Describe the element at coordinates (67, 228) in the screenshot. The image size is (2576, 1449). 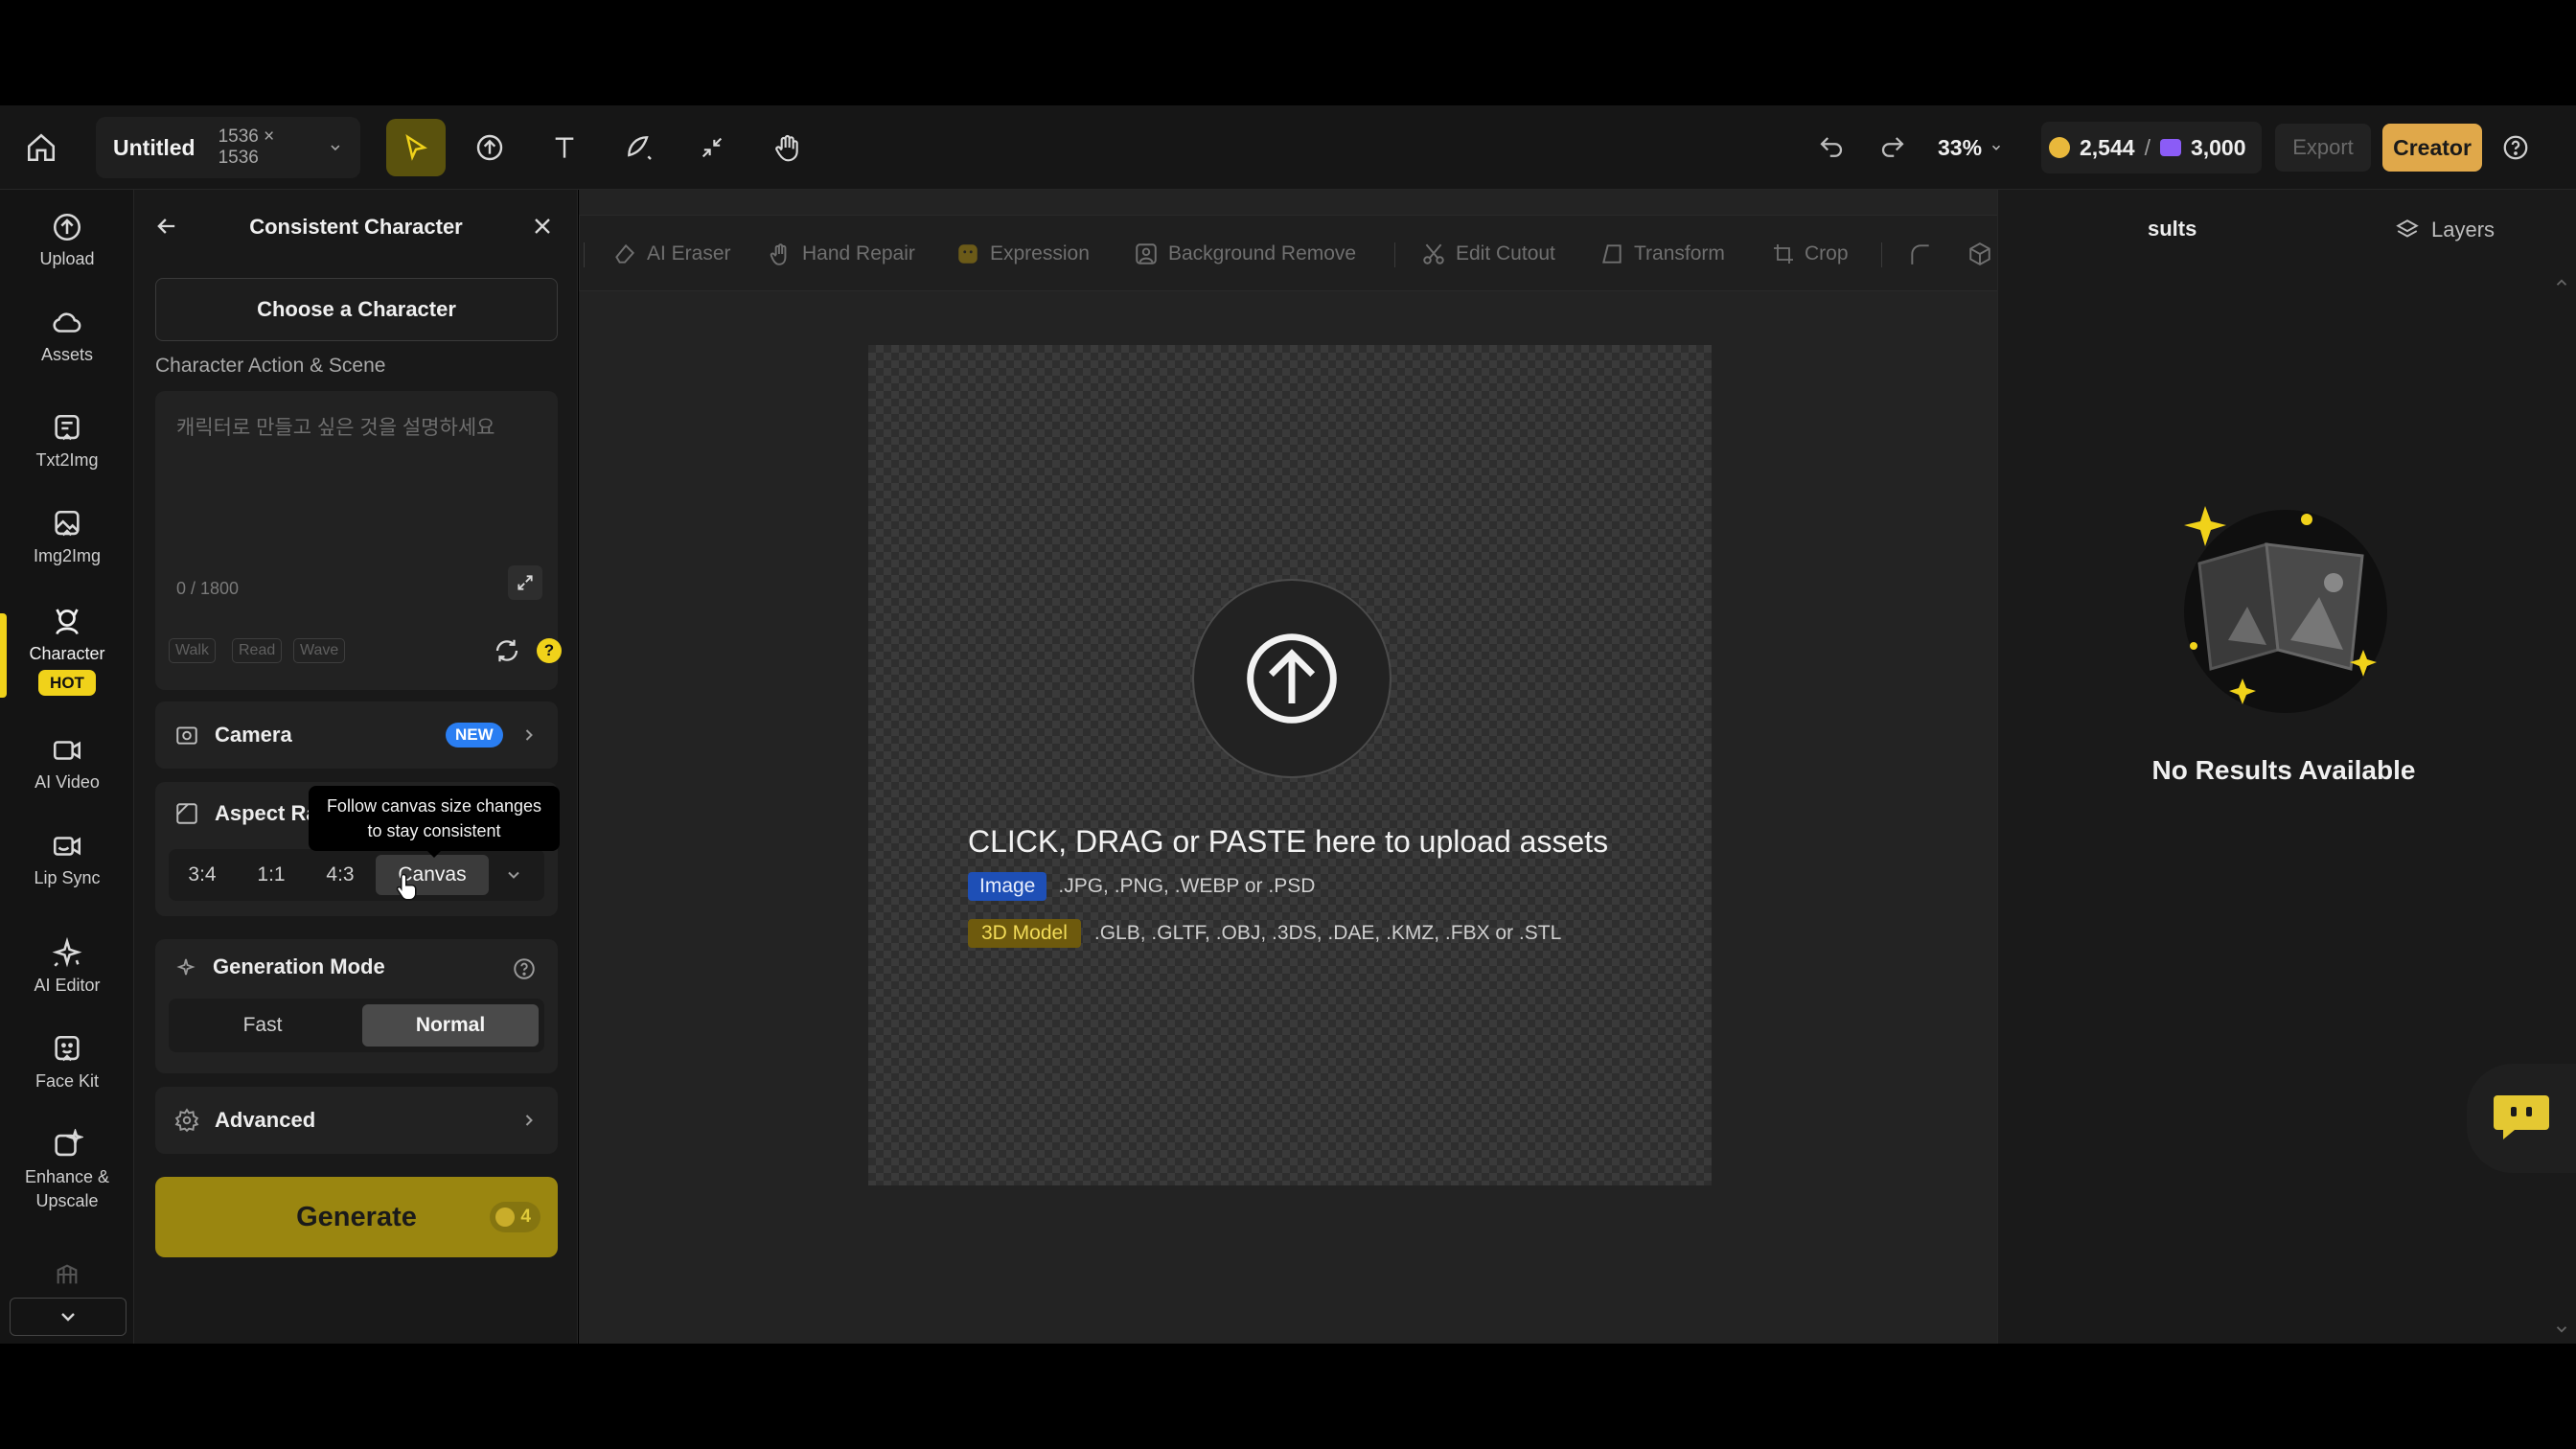
I see `upload-icon` at that location.